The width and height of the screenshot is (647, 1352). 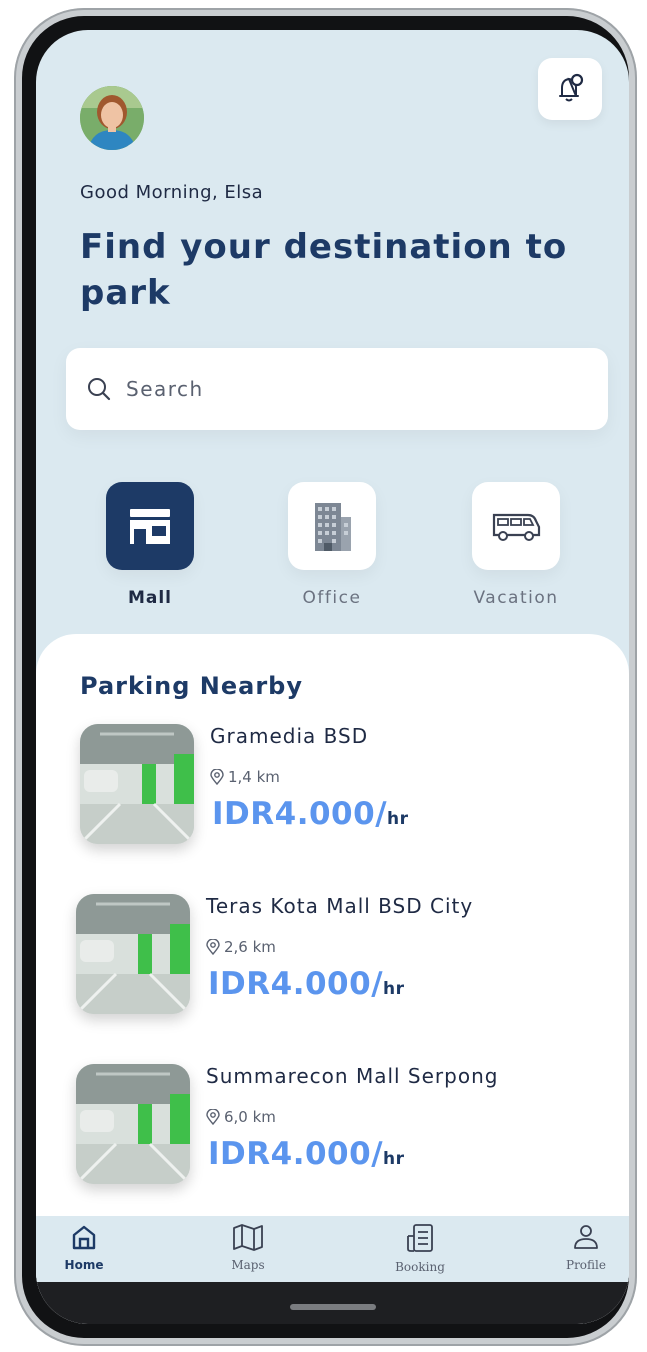 I want to click on home-icon, so click(x=84, y=1237).